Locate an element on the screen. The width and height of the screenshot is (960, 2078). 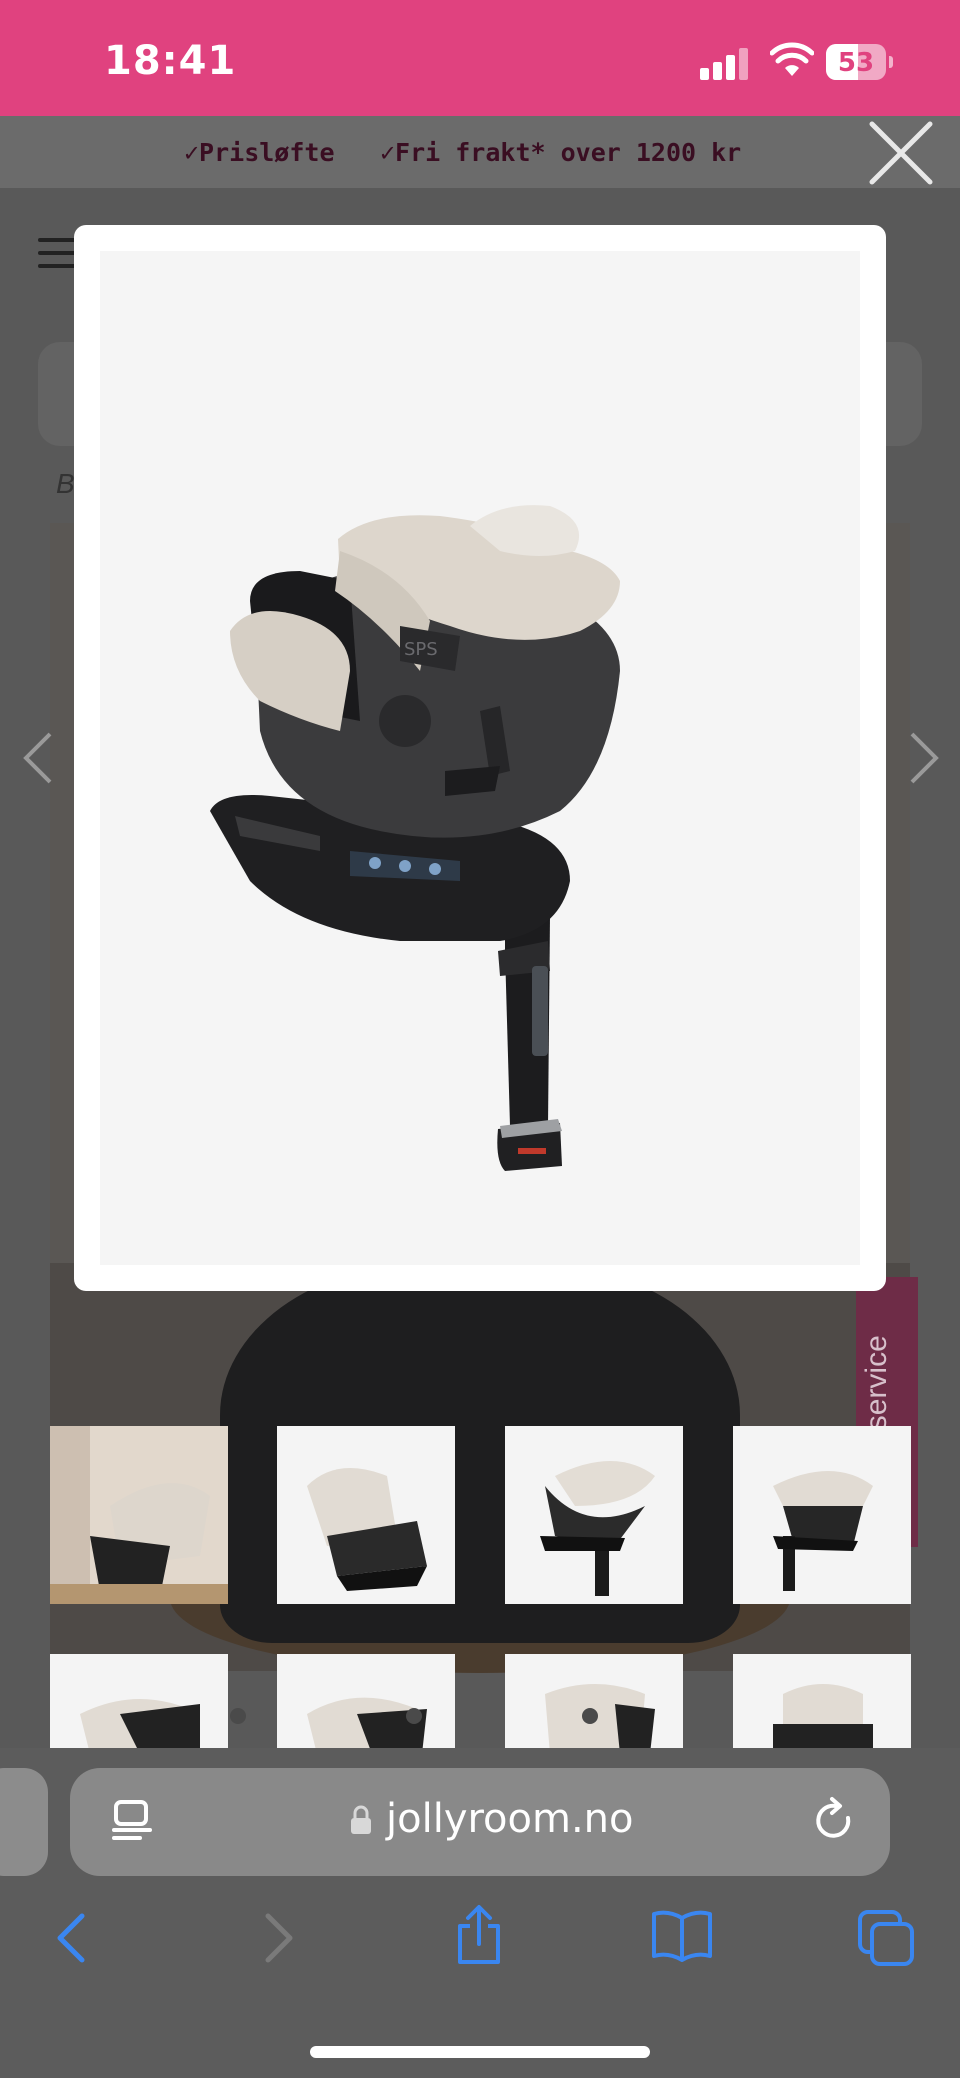
previous-tab is located at coordinates (24, 1822).